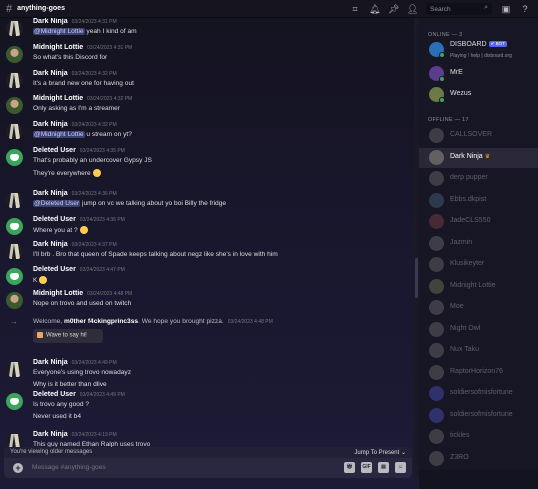 The image size is (538, 489). I want to click on member-item: Z3RO, so click(478, 459).